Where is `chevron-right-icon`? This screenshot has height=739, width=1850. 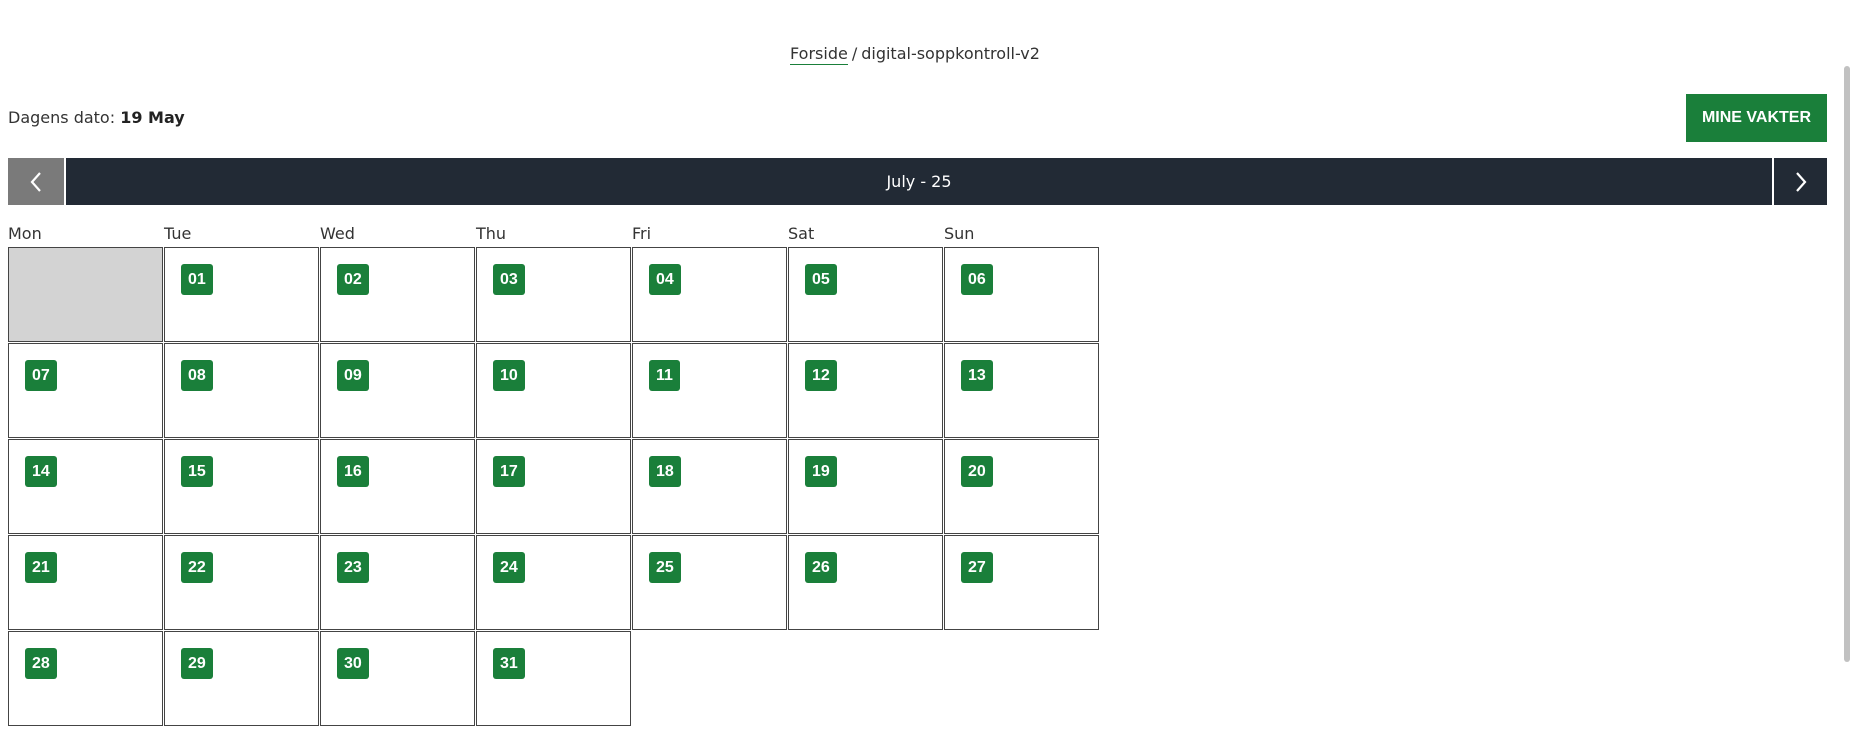 chevron-right-icon is located at coordinates (1800, 181).